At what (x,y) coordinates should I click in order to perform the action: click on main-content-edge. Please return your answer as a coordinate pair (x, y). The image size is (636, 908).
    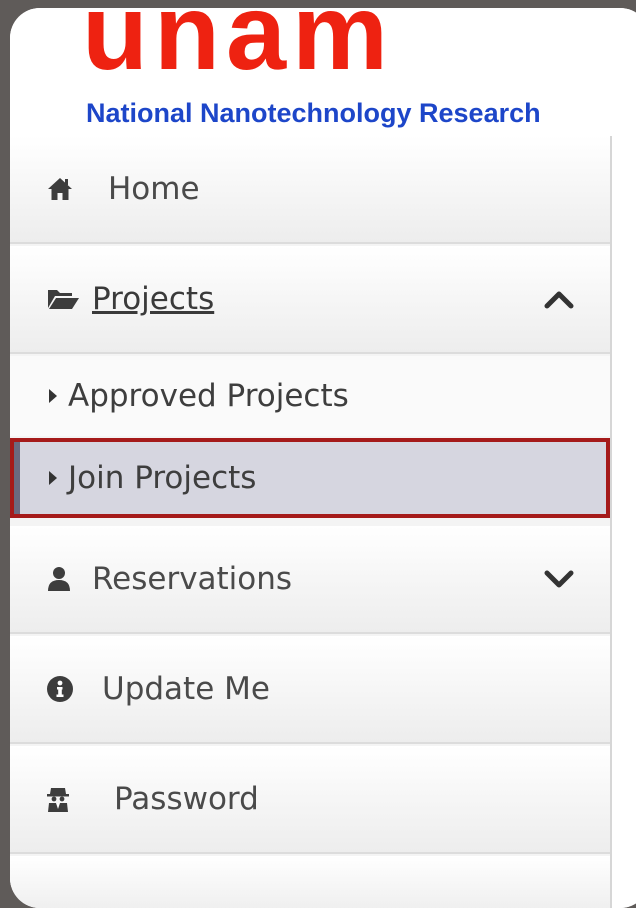
    Looking at the image, I should click on (624, 522).